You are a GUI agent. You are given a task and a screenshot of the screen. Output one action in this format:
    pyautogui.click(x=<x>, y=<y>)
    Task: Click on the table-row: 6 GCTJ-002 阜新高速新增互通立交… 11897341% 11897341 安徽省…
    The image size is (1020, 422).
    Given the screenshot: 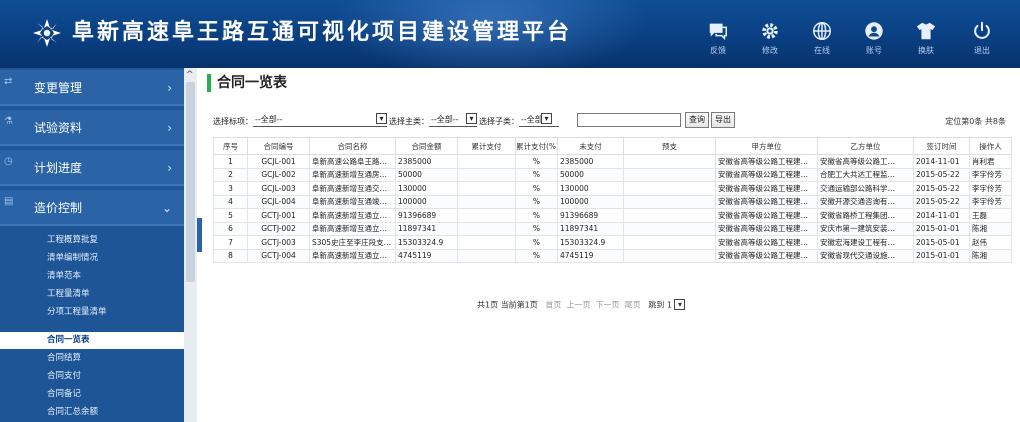 What is the action you would take?
    pyautogui.click(x=612, y=228)
    